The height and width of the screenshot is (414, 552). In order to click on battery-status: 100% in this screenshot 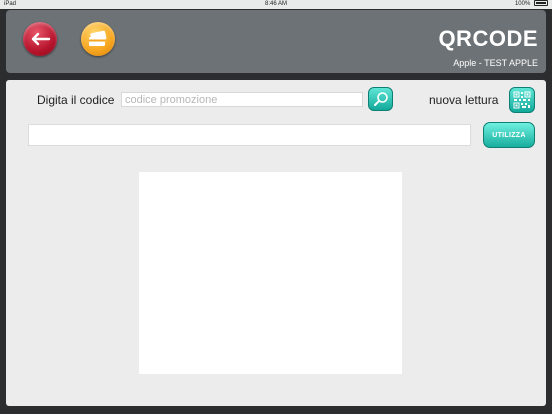, I will do `click(531, 4)`.